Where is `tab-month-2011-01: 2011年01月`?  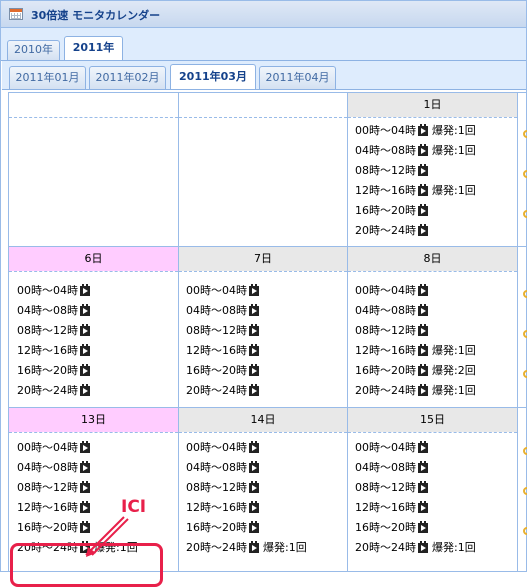 tab-month-2011-01: 2011年01月 is located at coordinates (47, 77).